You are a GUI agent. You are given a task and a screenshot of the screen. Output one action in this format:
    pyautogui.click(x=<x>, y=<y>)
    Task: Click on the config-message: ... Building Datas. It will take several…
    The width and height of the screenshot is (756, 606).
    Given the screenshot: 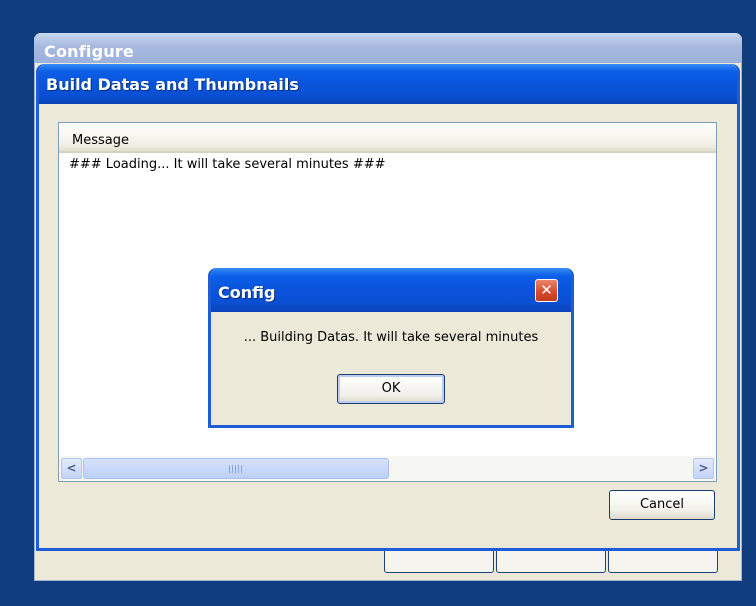 What is the action you would take?
    pyautogui.click(x=391, y=337)
    